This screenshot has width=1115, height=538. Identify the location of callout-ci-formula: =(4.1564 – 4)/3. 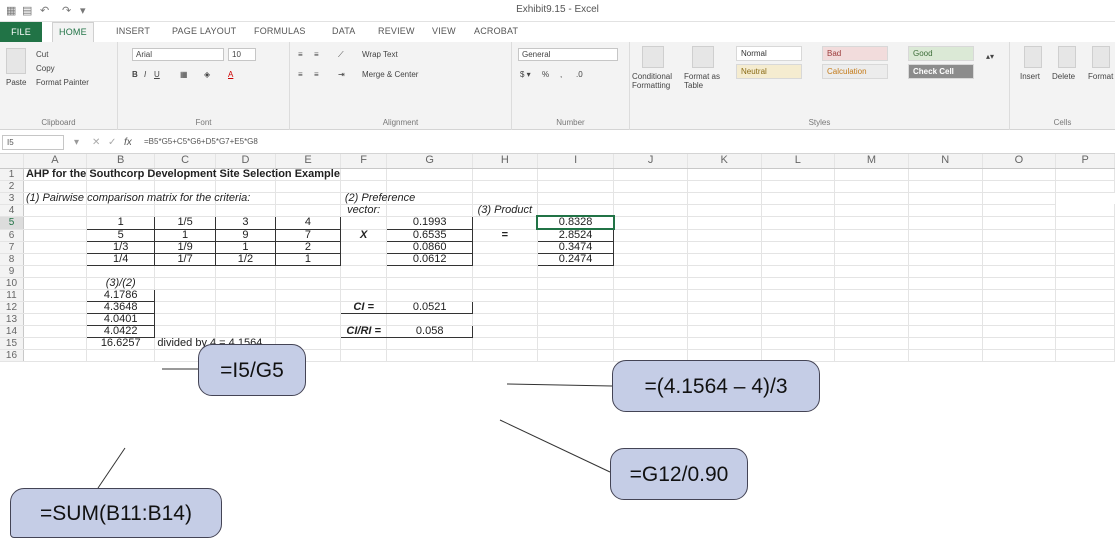
(716, 386).